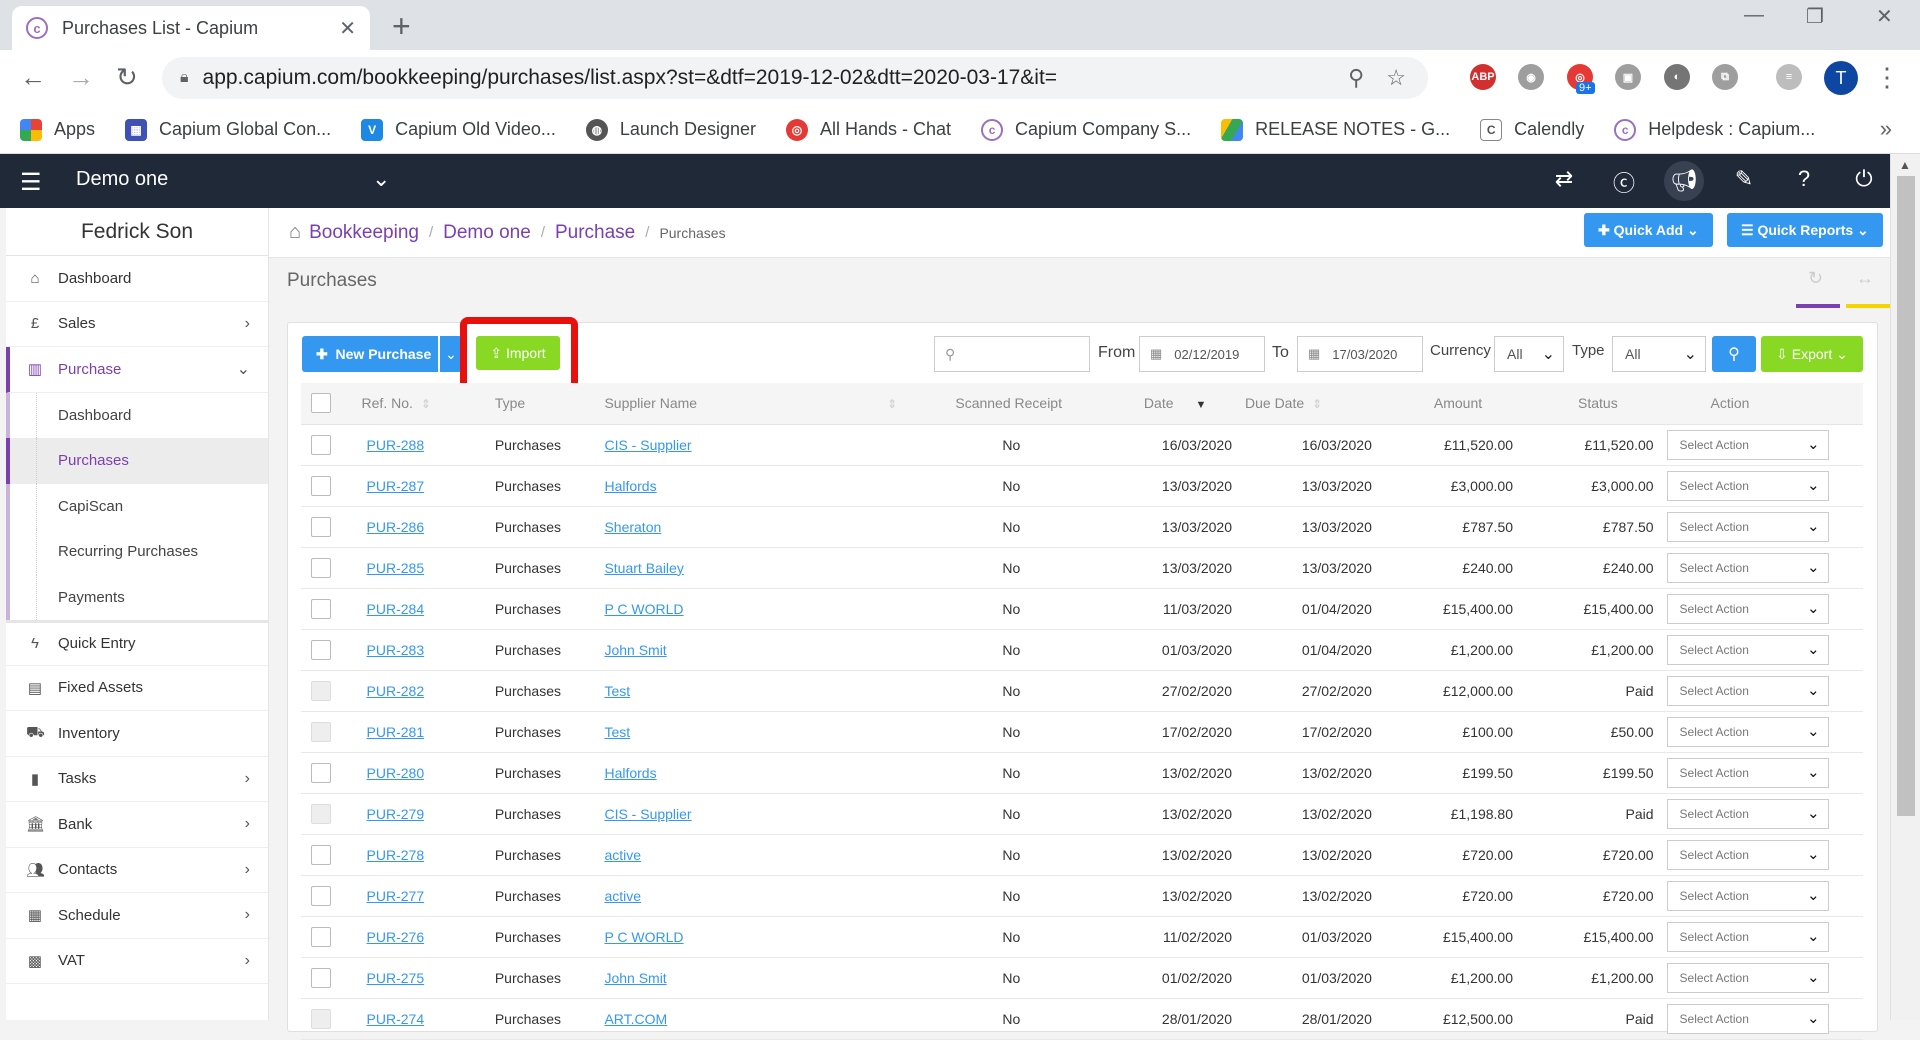 This screenshot has height=1040, width=1920. I want to click on search-button: ⚲, so click(1734, 354).